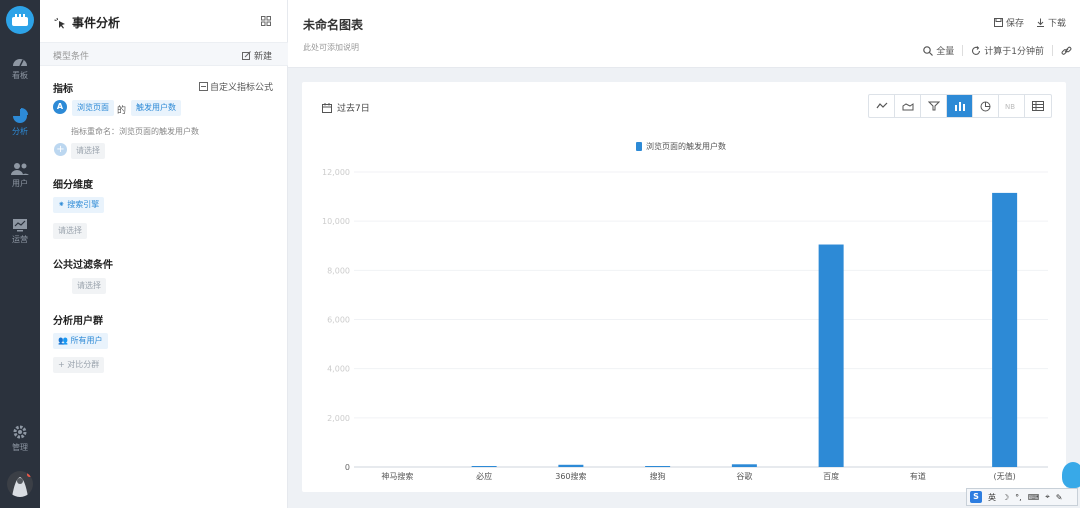  I want to click on formula-icon, so click(203, 86).